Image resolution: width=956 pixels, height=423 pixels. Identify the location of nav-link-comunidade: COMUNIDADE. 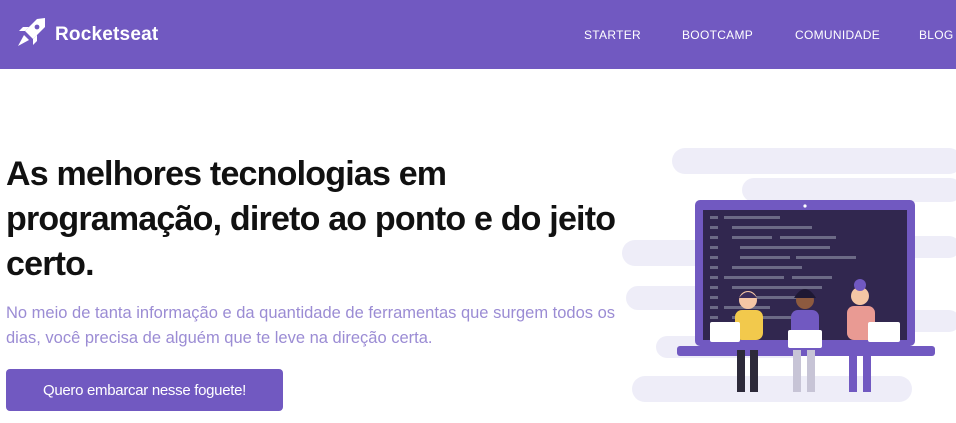
(837, 35).